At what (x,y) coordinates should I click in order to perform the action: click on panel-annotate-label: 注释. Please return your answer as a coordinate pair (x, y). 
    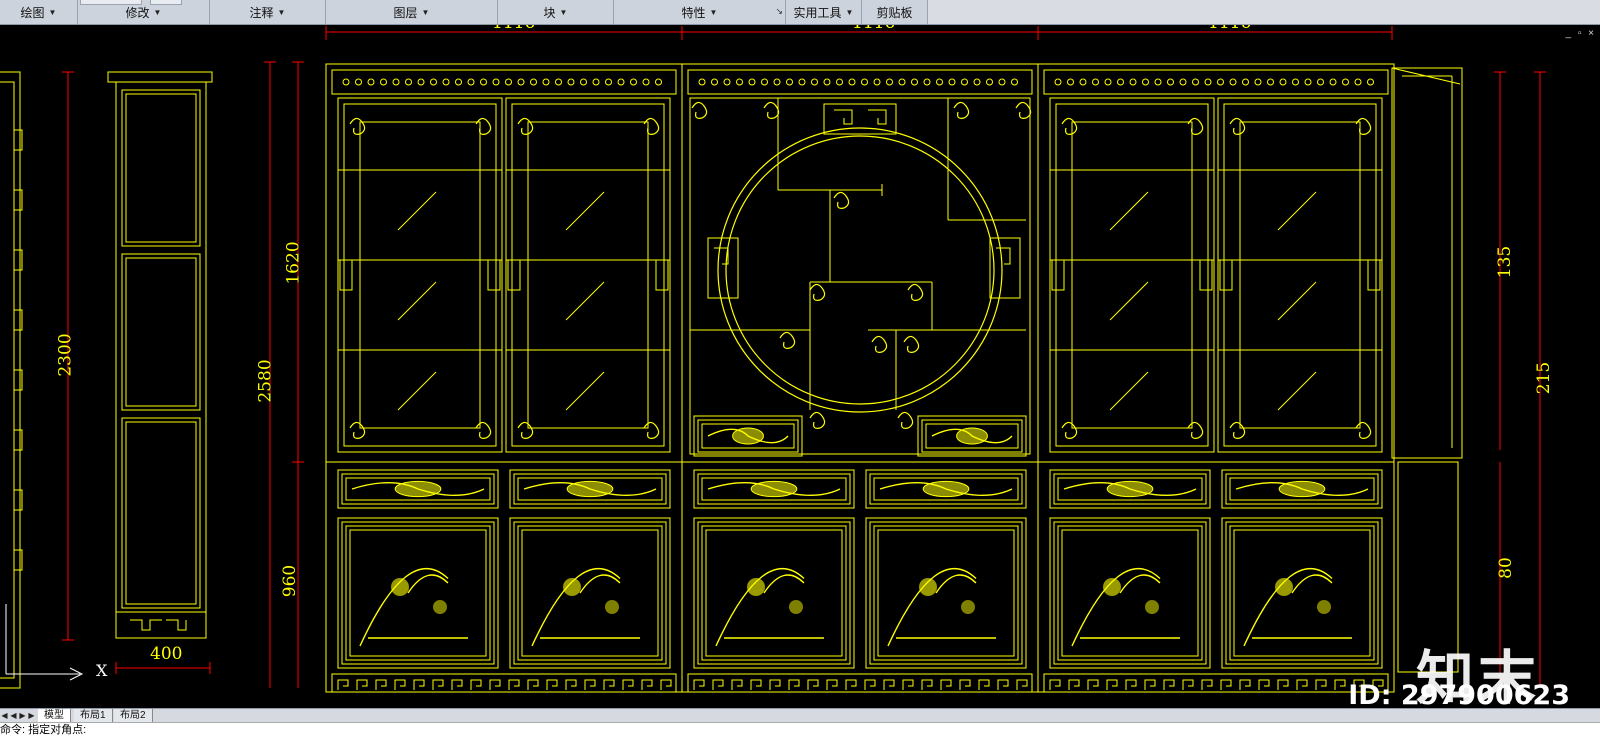
    Looking at the image, I should click on (261, 12).